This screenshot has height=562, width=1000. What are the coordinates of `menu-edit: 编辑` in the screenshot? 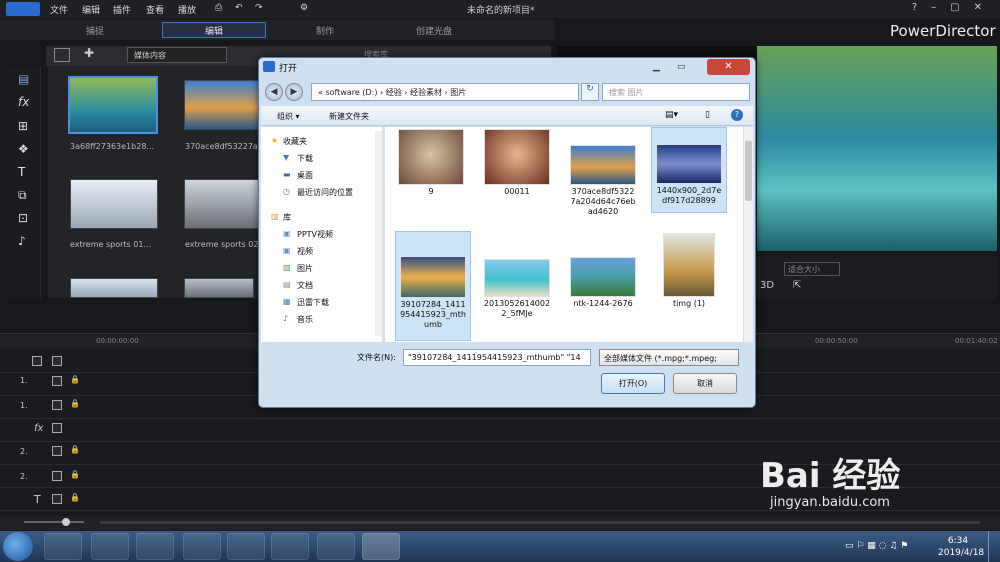 It's located at (91, 9).